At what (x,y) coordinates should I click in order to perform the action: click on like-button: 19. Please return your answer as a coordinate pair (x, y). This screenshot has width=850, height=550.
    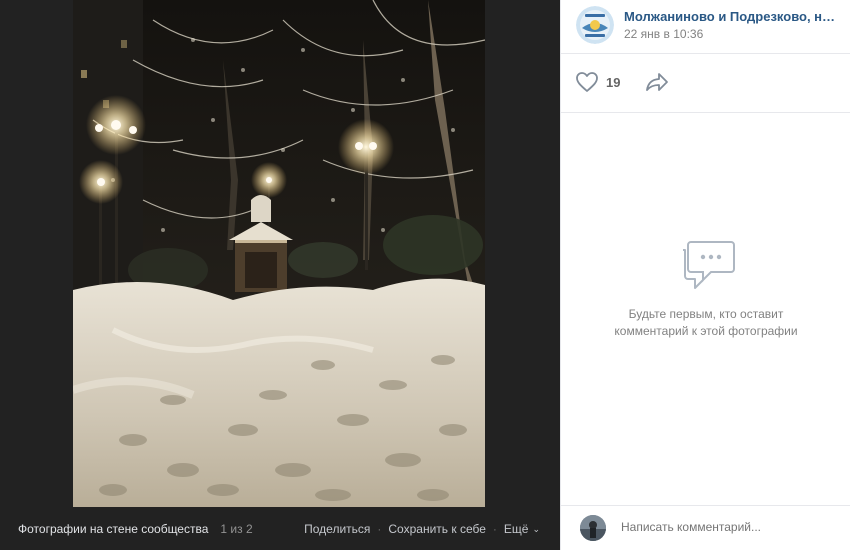
    Looking at the image, I should click on (597, 82).